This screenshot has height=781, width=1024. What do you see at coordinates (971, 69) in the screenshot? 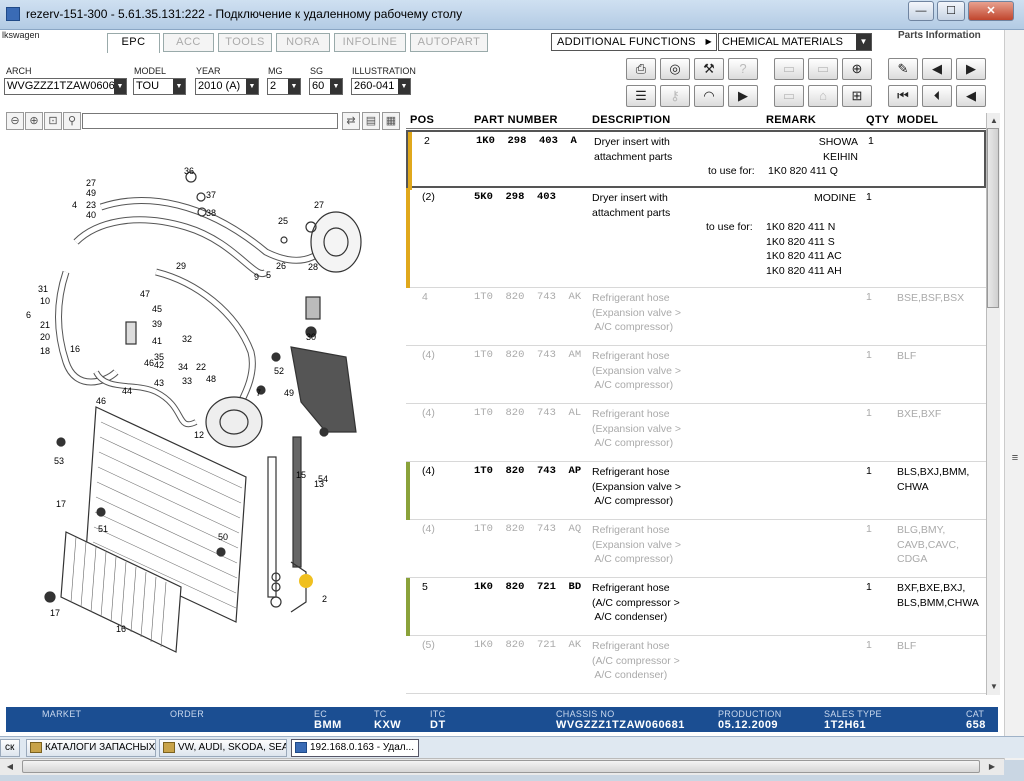
I see `page-next-icon: ▶` at bounding box center [971, 69].